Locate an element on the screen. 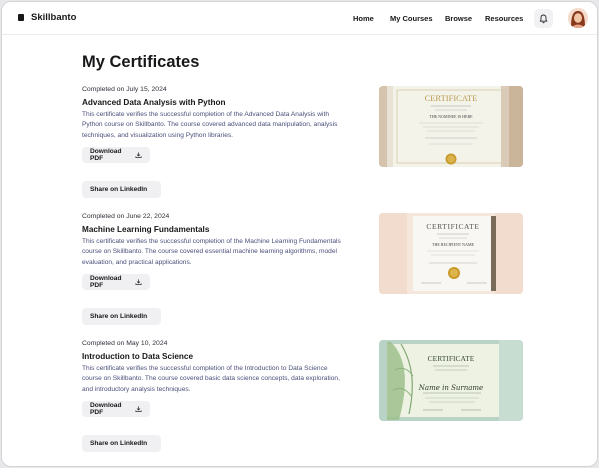 This screenshot has width=599, height=468. brand-name: Skillbanto is located at coordinates (54, 17).